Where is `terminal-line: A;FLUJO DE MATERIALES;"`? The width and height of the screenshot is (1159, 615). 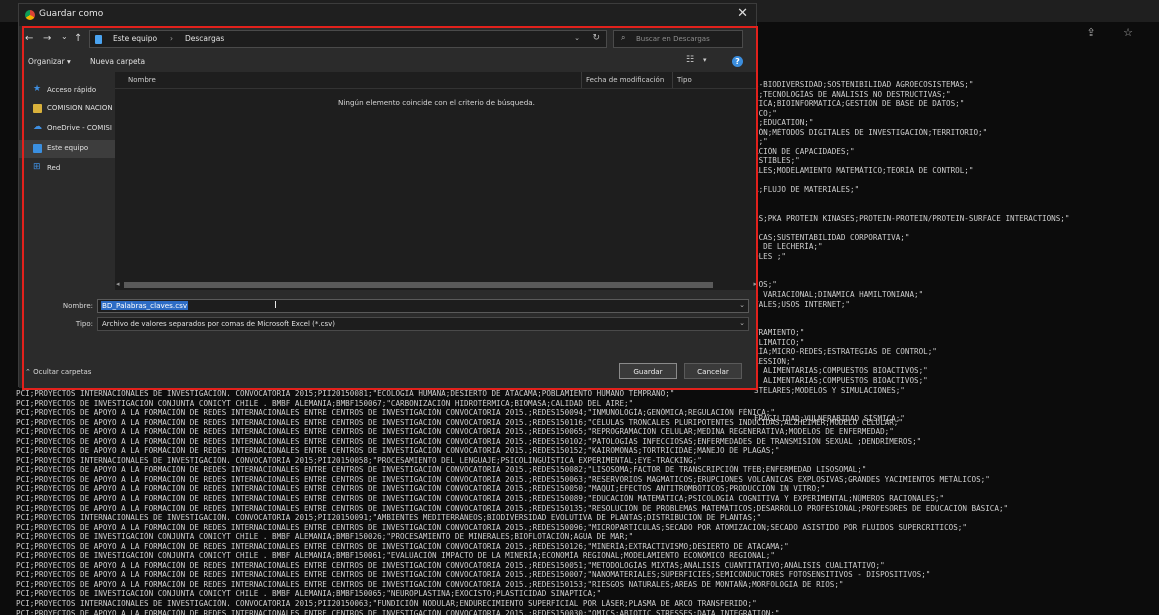
terminal-line: A;FLUJO DE MATERIALES;" is located at coordinates (807, 190).